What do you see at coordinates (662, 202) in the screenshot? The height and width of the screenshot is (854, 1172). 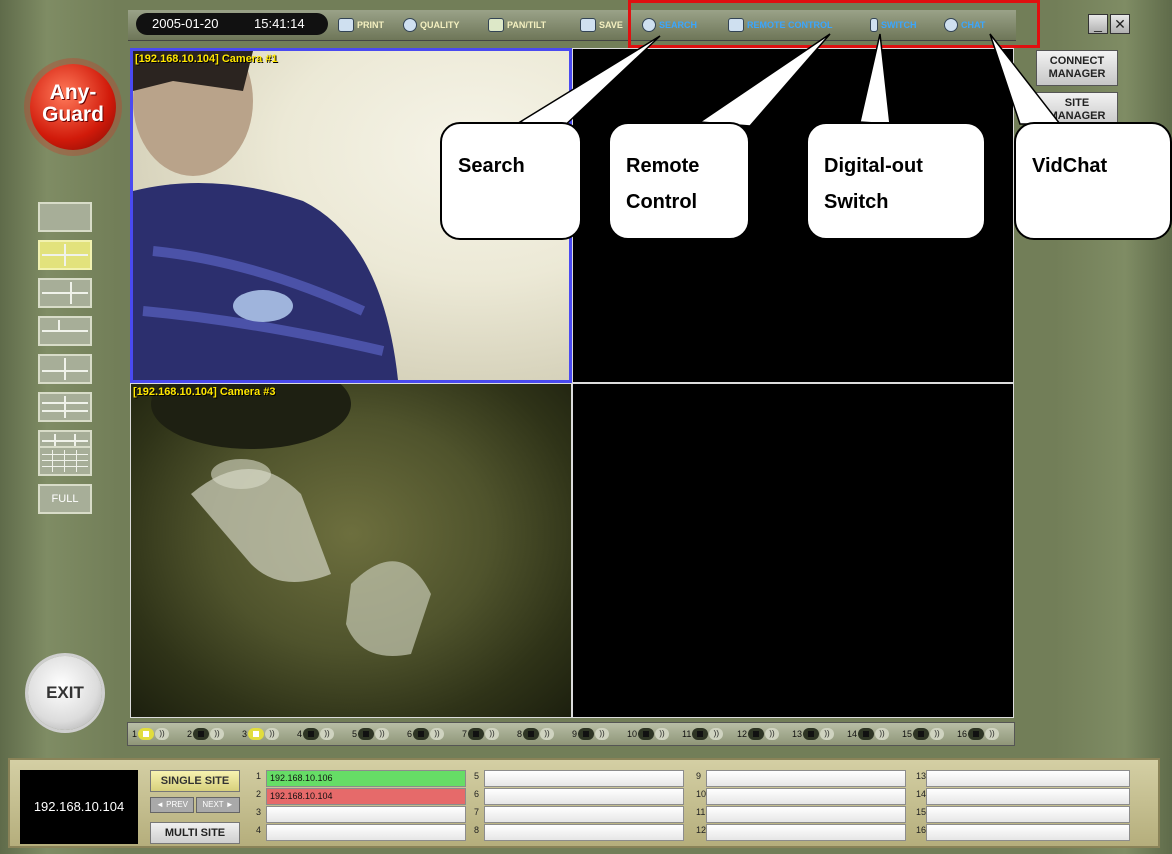 I see `remote-callout-line2: Control` at bounding box center [662, 202].